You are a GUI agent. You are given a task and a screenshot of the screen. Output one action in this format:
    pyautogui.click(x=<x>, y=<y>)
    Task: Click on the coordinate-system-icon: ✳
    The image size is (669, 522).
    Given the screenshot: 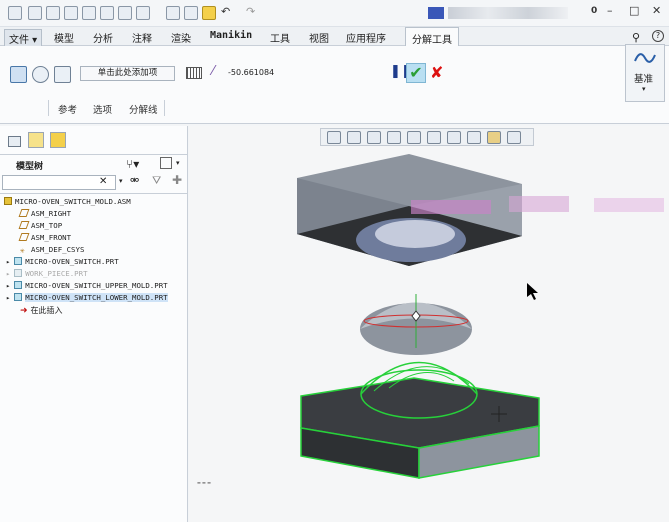 What is the action you would take?
    pyautogui.click(x=22, y=250)
    